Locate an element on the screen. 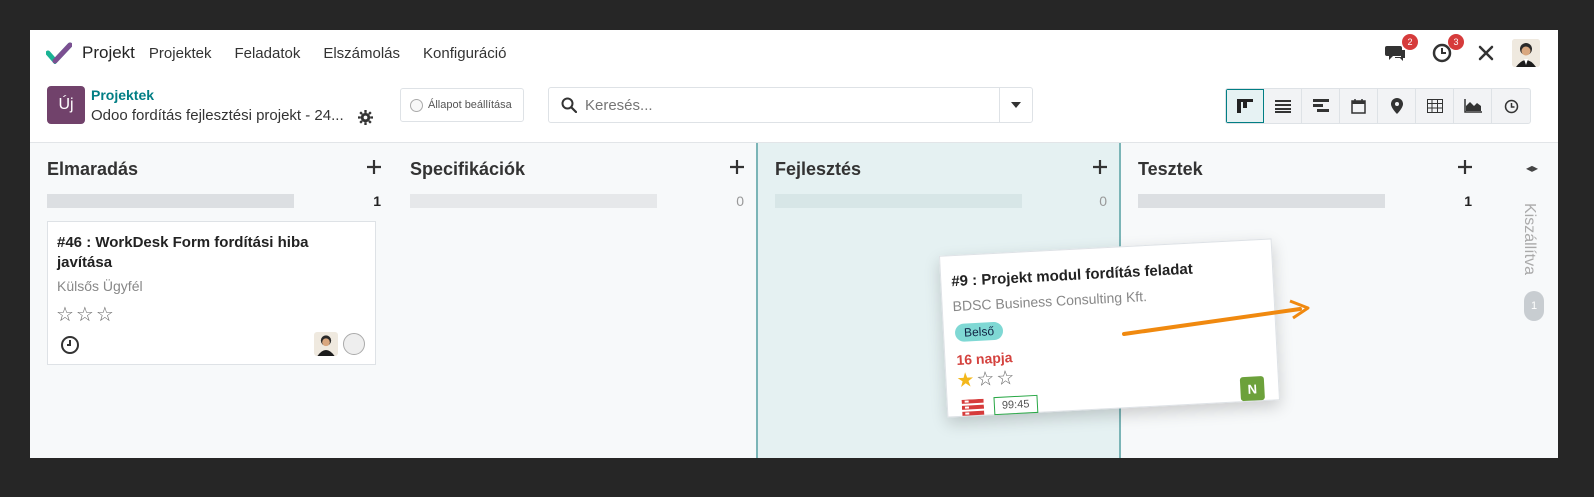 The height and width of the screenshot is (497, 1594). tools-icon is located at coordinates (1486, 53).